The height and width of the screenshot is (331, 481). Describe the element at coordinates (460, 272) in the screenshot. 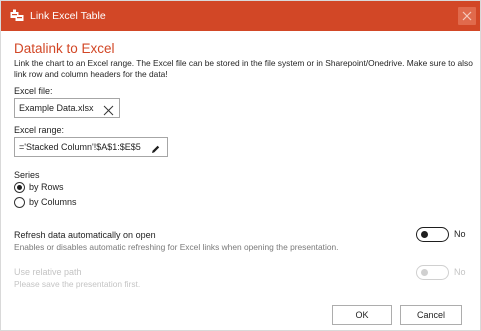

I see `relative-path-toggle-label: No` at that location.